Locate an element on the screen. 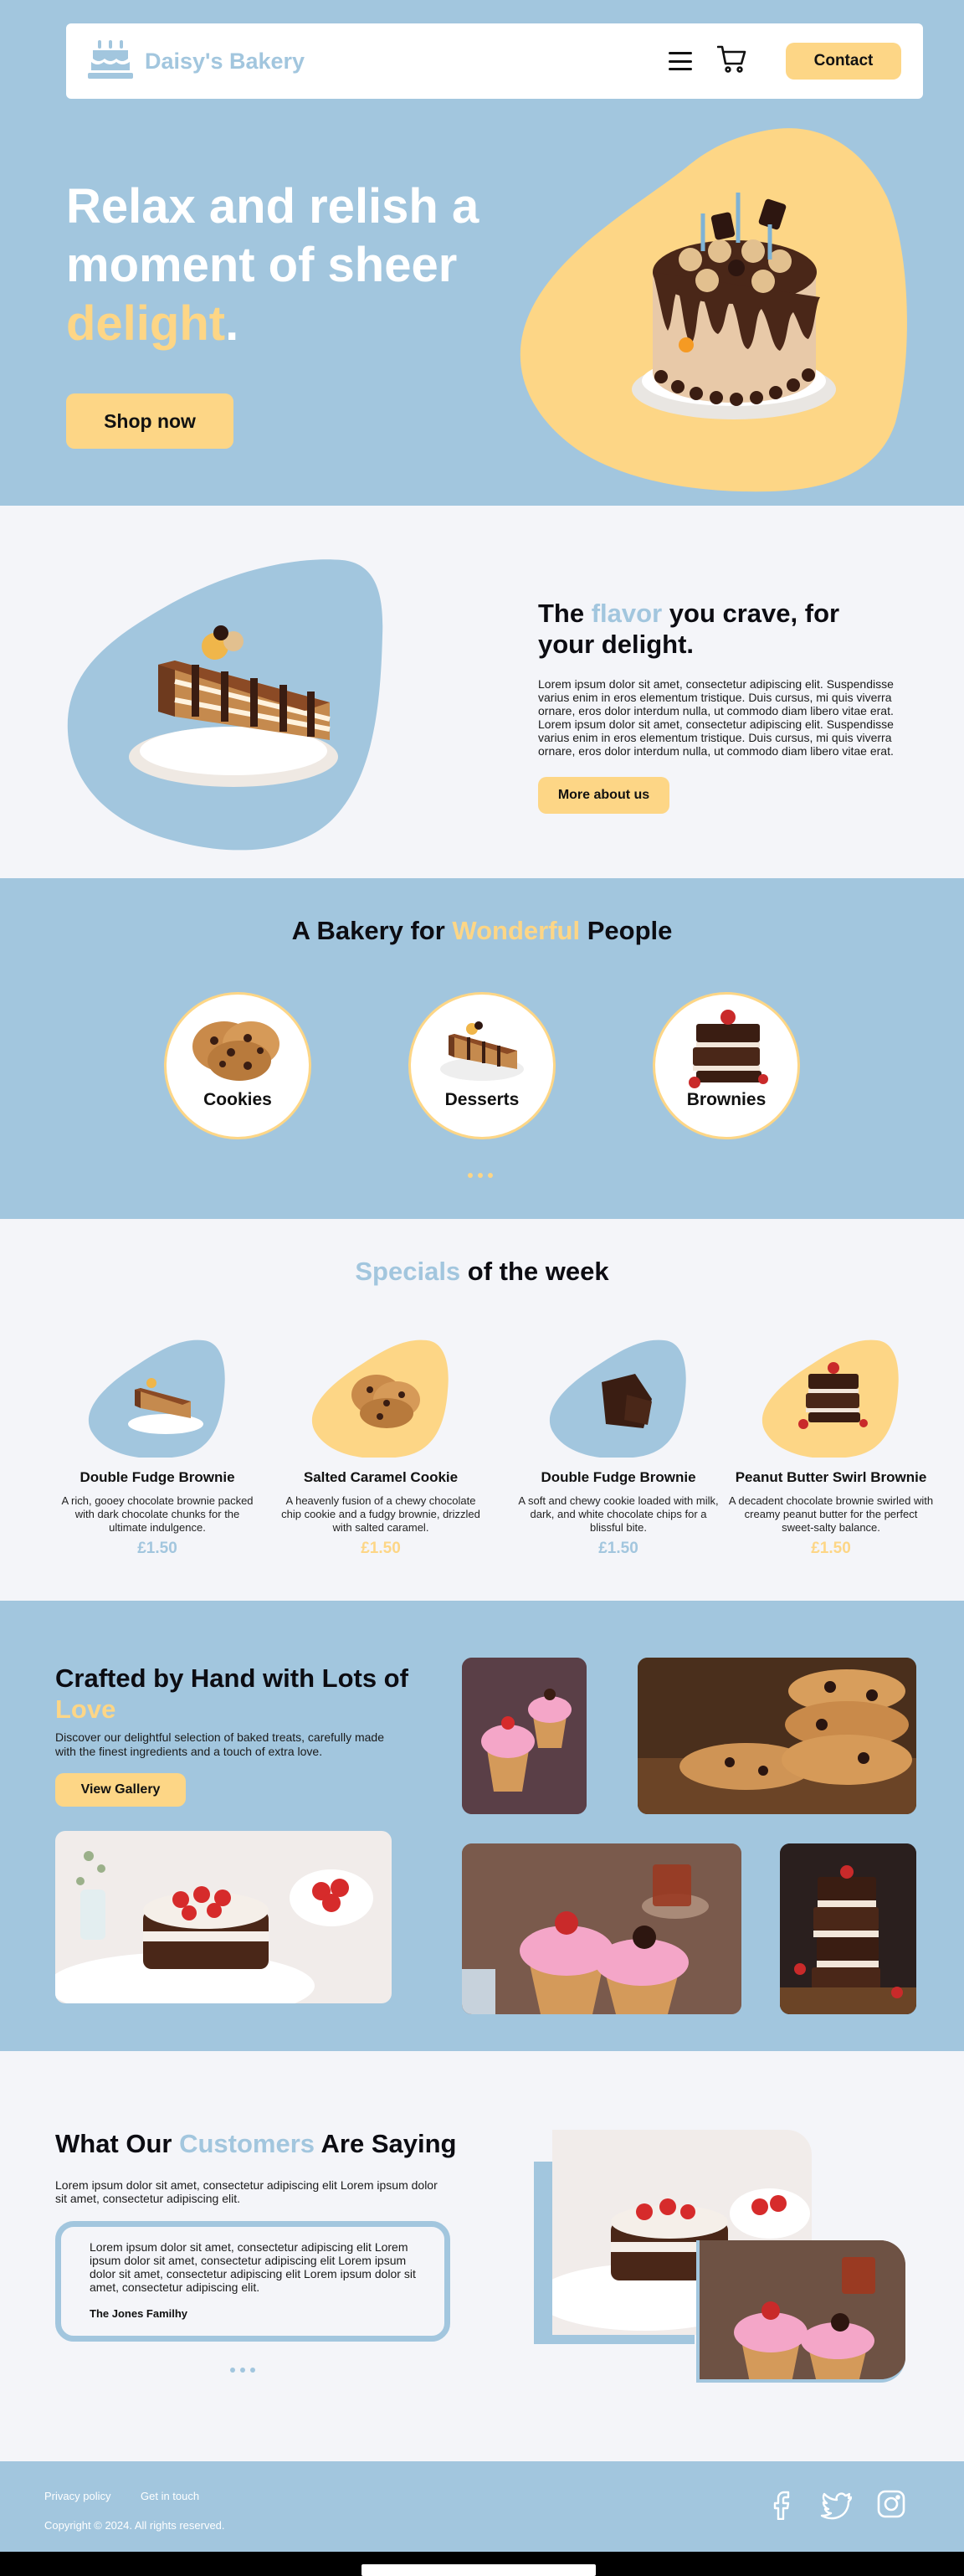 Image resolution: width=964 pixels, height=2576 pixels. category-brownies: Brownies is located at coordinates (726, 1065).